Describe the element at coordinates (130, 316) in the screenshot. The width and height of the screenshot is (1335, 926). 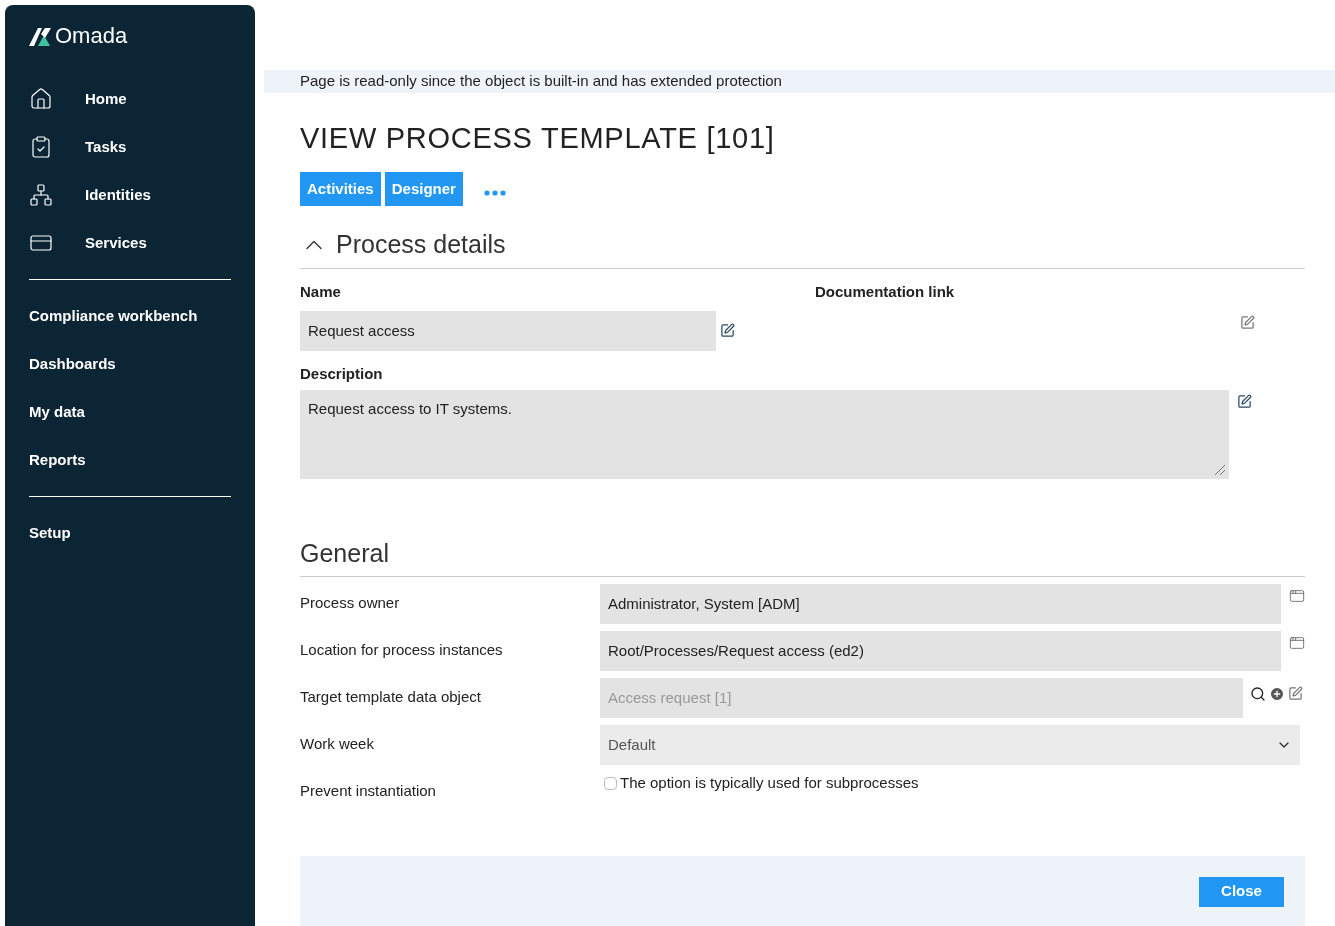
I see `nav-item: Compliance workbench` at that location.